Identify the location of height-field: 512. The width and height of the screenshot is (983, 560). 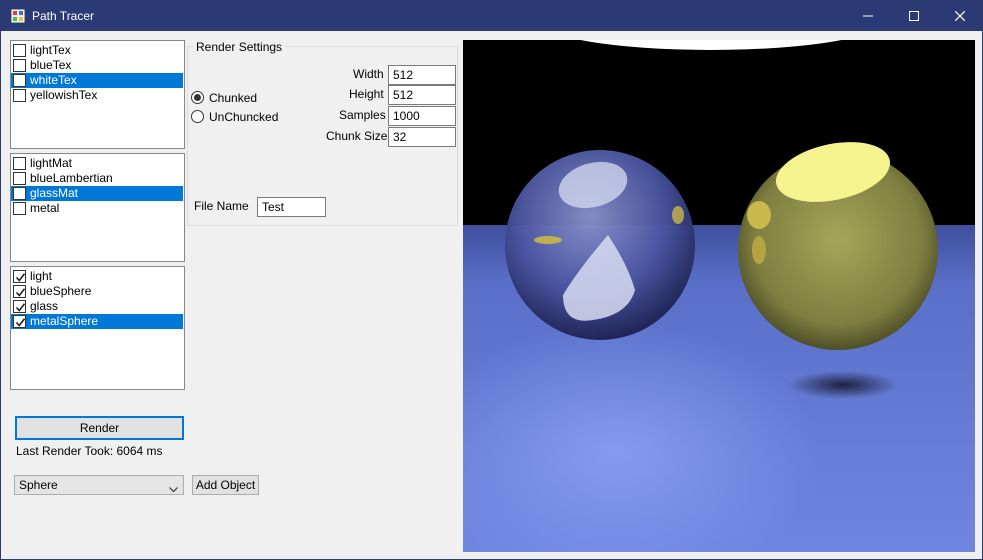
(422, 95).